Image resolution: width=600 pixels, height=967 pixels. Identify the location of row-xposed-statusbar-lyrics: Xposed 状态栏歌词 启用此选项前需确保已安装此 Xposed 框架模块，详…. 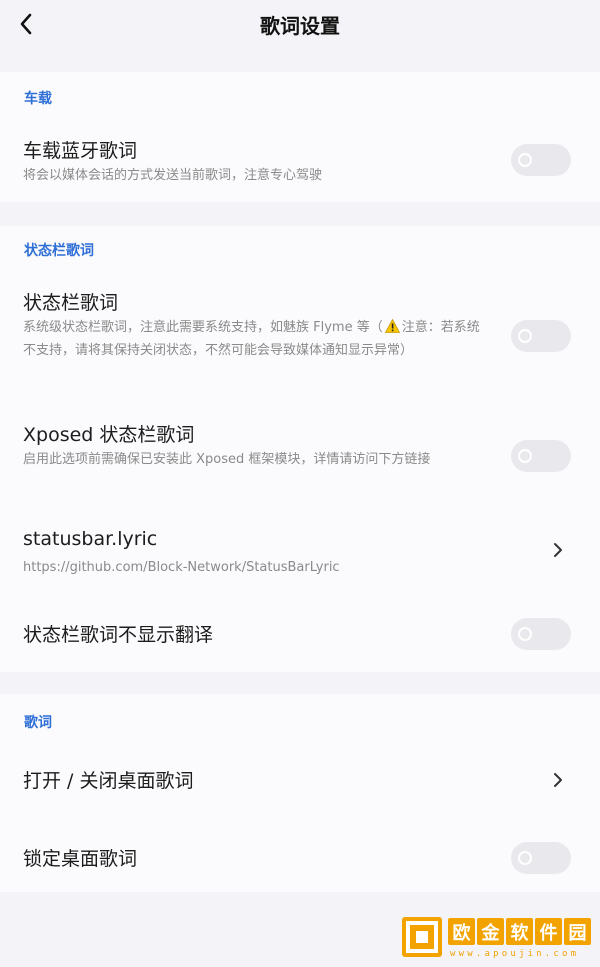
(300, 460).